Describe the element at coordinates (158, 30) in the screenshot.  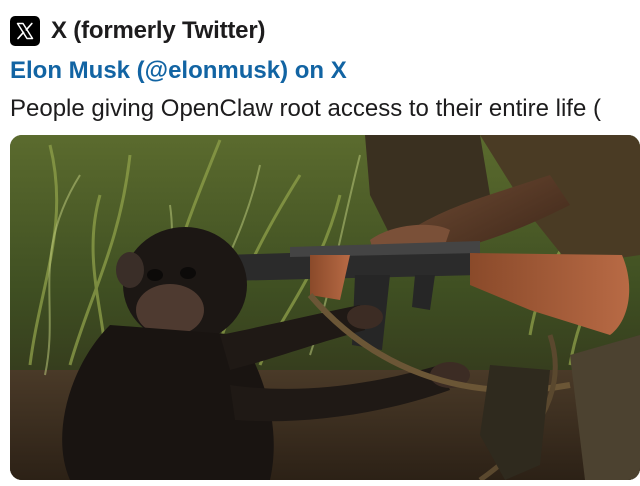
I see `unfurl-source-name: X (formerly Twitter)` at that location.